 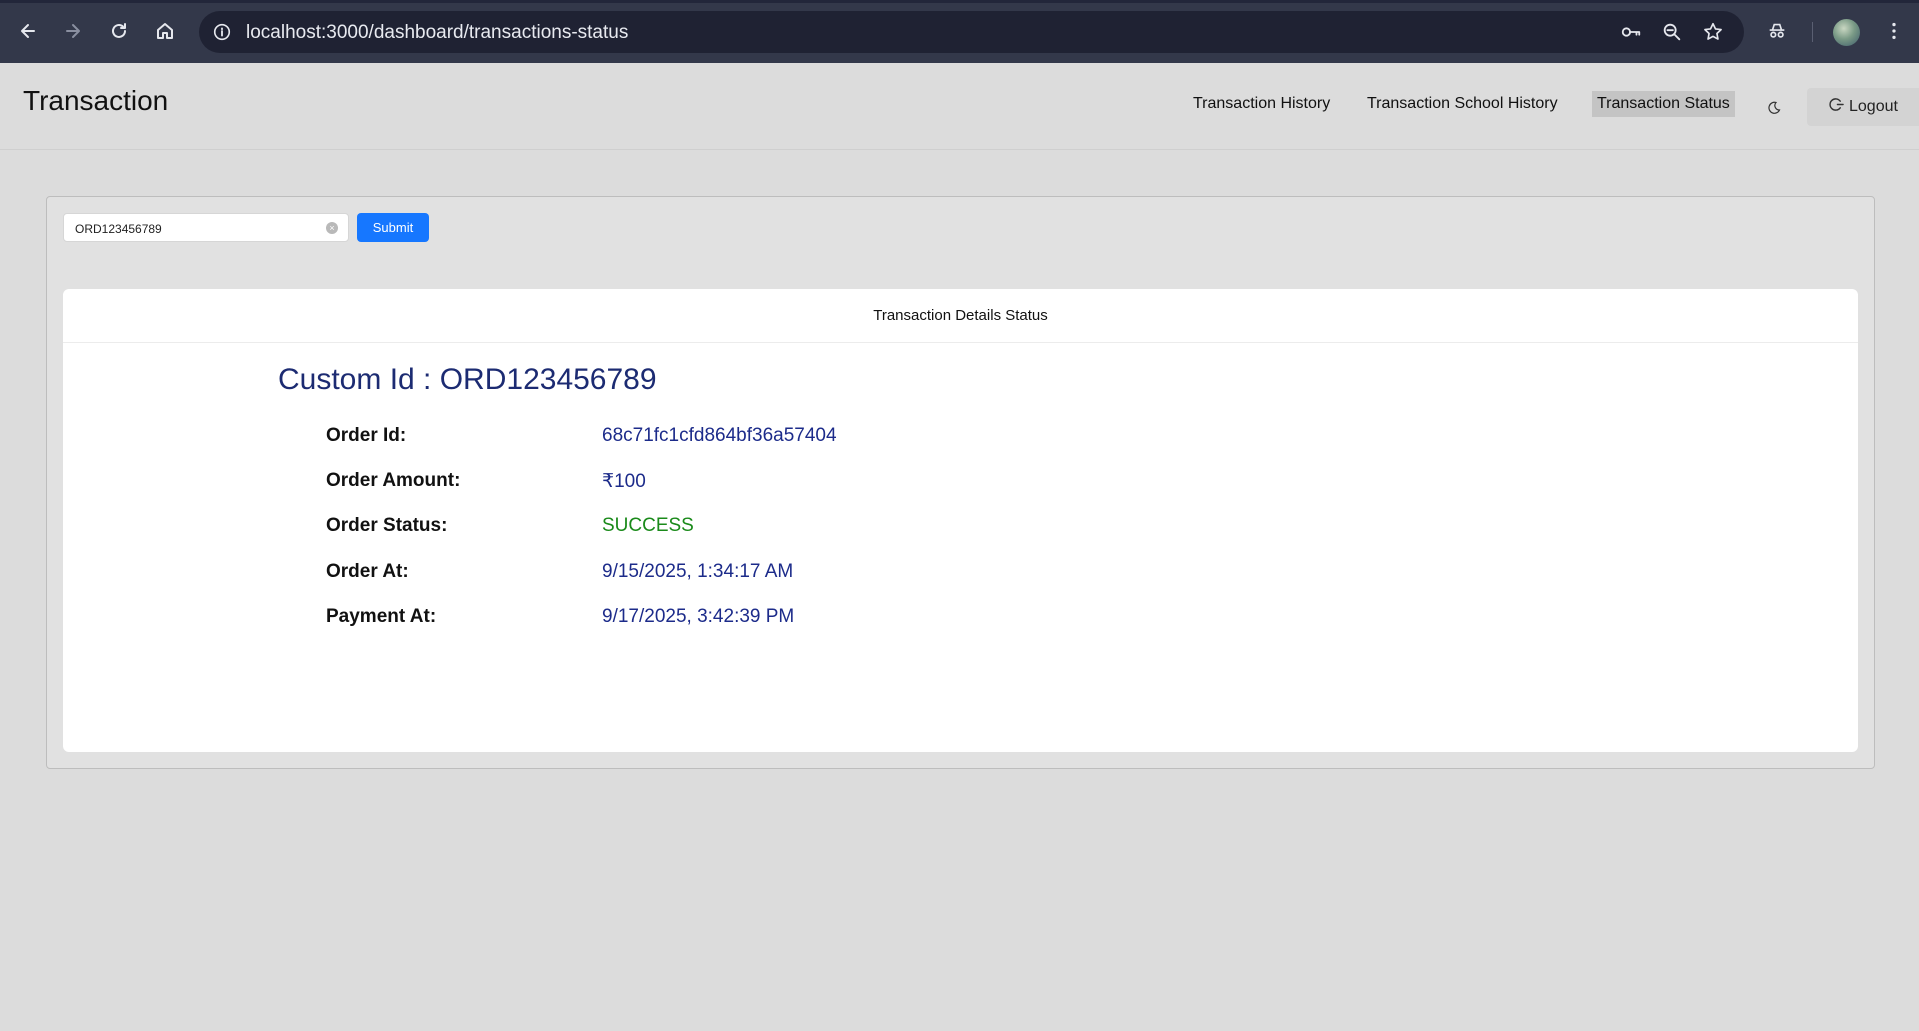 What do you see at coordinates (698, 616) in the screenshot?
I see `payment-at-value: 9/17/2025, 3:42:39 PM` at bounding box center [698, 616].